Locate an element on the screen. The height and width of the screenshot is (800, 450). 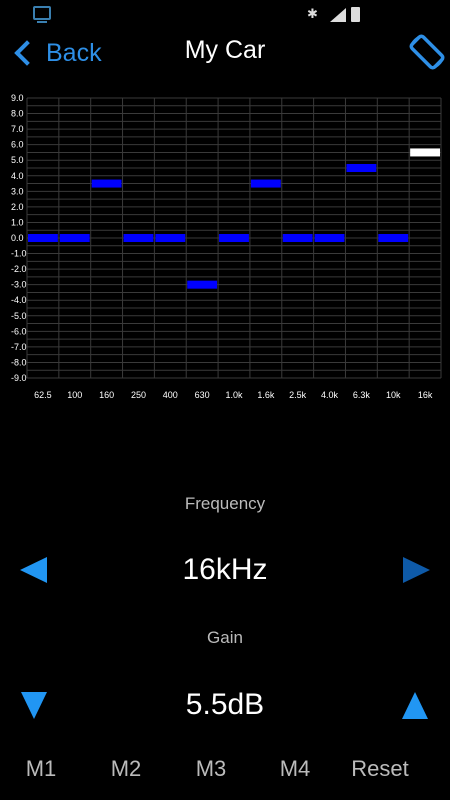
x-tick-label: 160 is located at coordinates (106, 395).